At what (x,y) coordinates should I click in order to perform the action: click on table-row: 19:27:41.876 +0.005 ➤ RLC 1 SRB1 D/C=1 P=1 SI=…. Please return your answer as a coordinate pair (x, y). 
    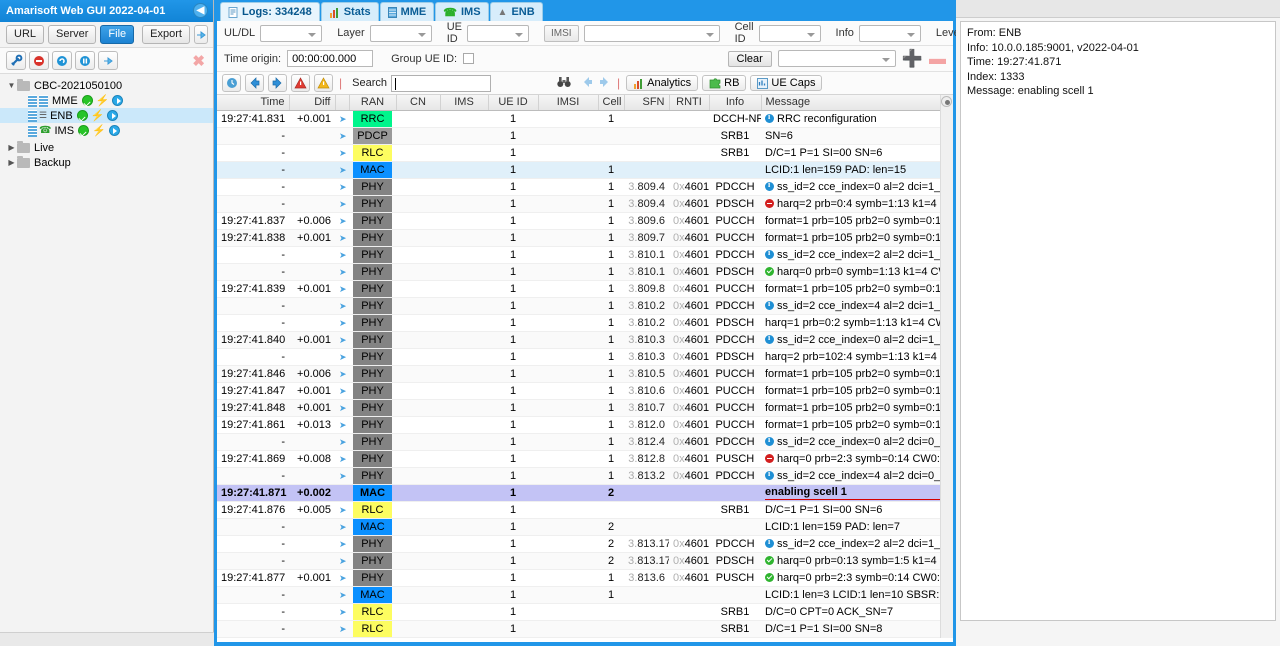
    Looking at the image, I should click on (585, 510).